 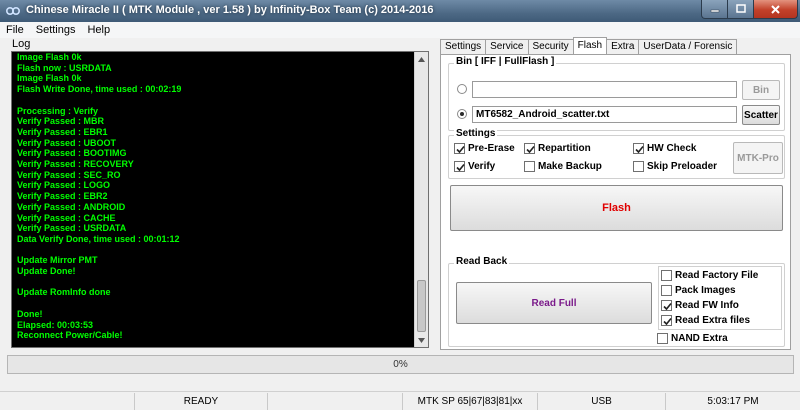 I want to click on menu-settings: Settings, so click(x=56, y=30).